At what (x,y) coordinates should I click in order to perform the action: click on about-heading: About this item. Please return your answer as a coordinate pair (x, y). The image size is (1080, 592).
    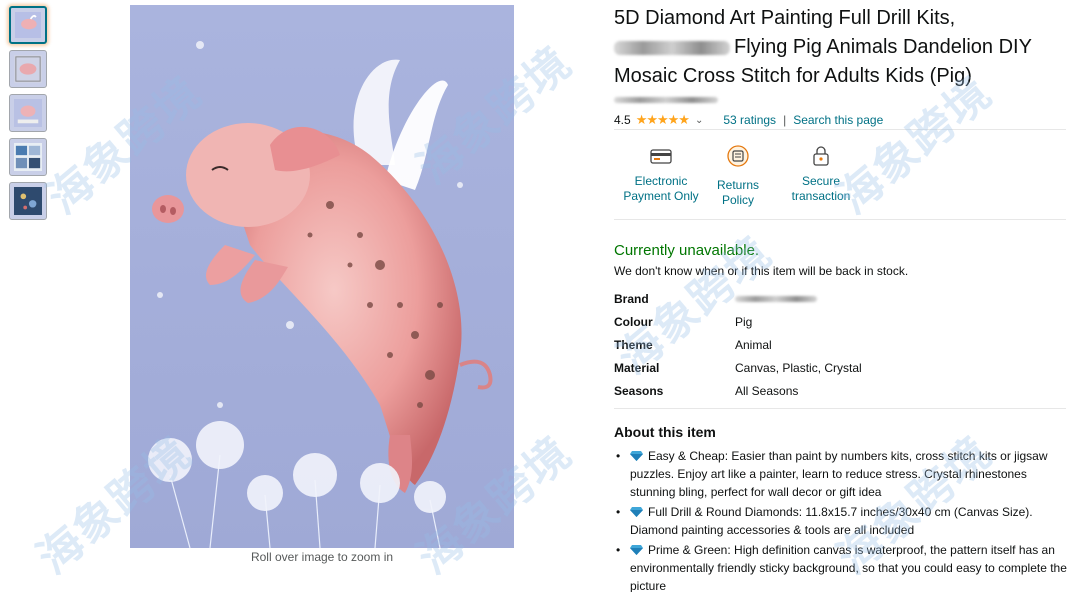
    Looking at the image, I should click on (665, 432).